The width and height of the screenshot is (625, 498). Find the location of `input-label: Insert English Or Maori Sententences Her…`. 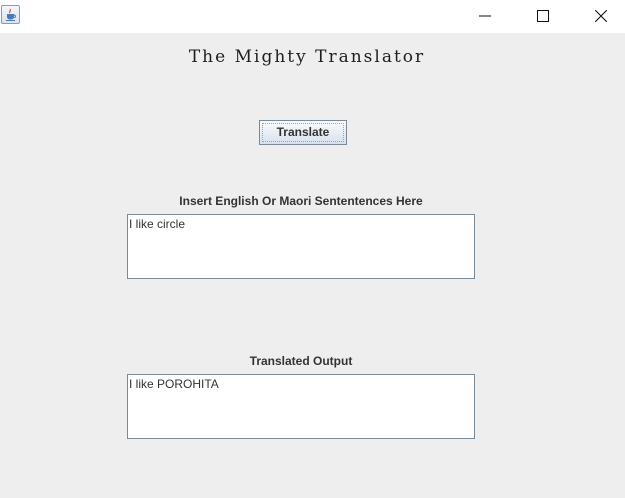

input-label: Insert English Or Maori Sententences Her… is located at coordinates (301, 201).